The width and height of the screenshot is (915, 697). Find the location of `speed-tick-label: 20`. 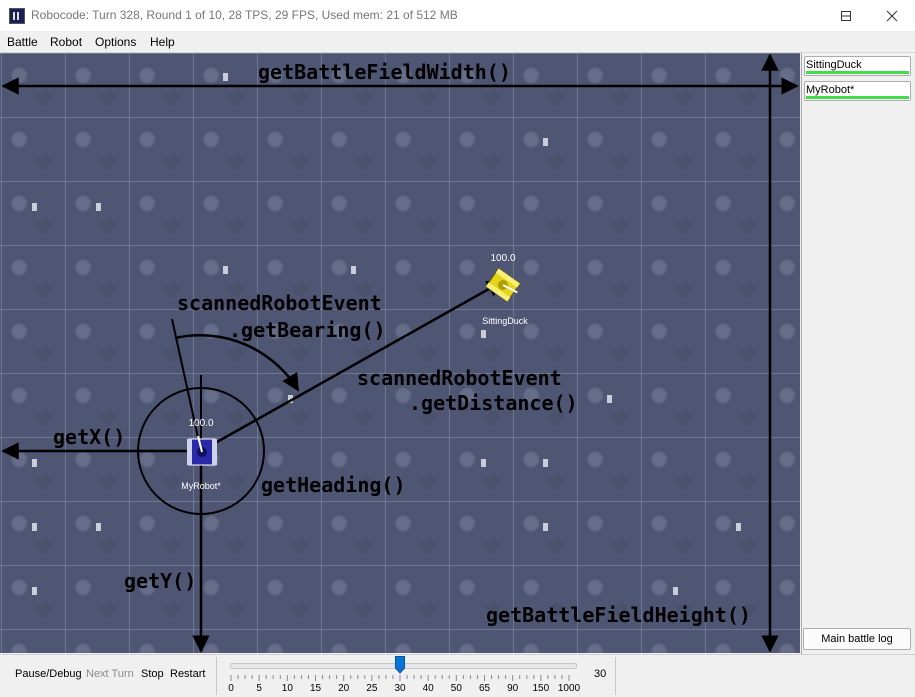

speed-tick-label: 20 is located at coordinates (344, 688).